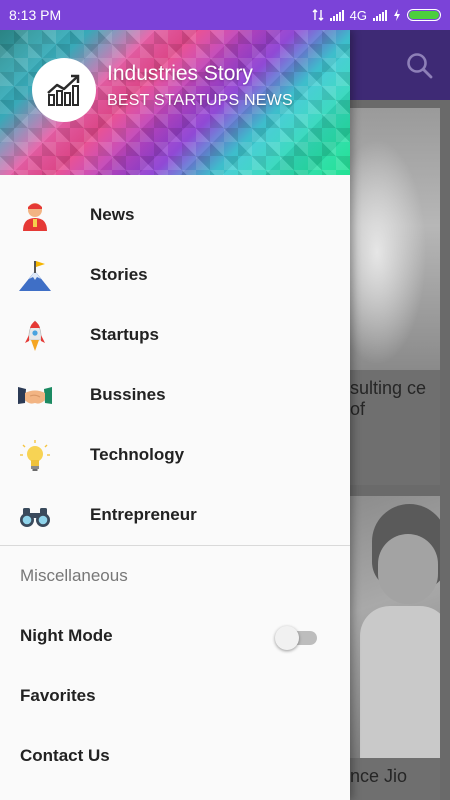 The image size is (450, 800). Describe the element at coordinates (175, 696) in the screenshot. I see `menu-item-favorites: Favorites` at that location.